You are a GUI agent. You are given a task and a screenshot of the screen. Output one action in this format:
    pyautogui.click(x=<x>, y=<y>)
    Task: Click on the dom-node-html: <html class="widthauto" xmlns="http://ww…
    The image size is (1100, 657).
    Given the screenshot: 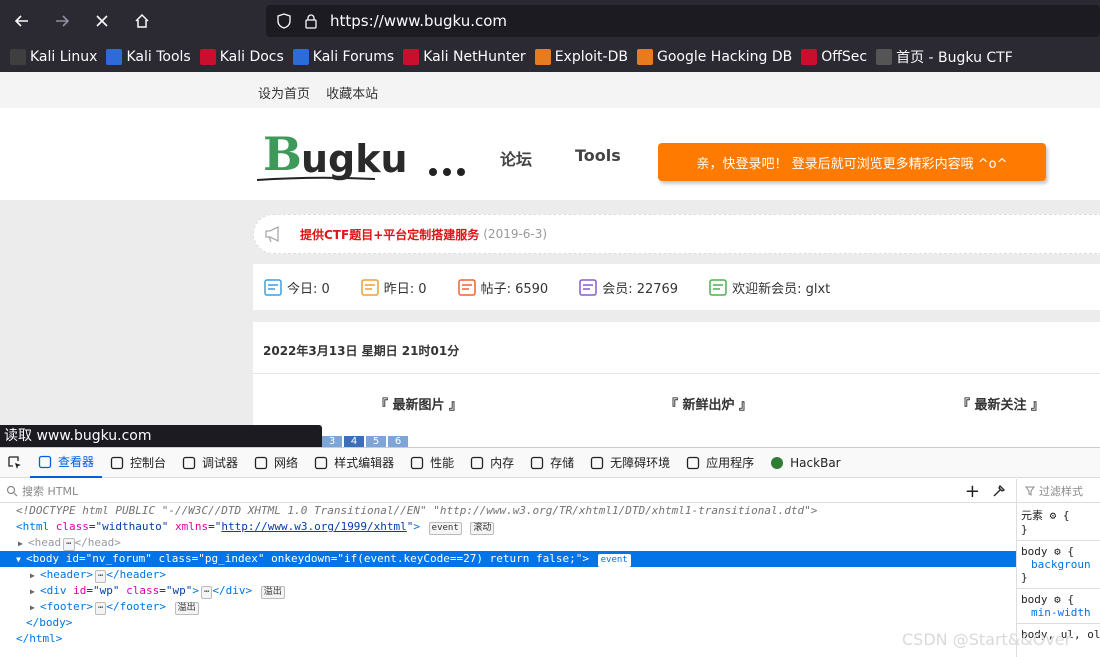 What is the action you would take?
    pyautogui.click(x=508, y=527)
    